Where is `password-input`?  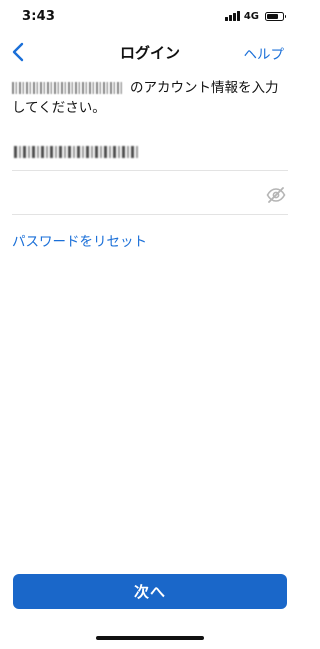 password-input is located at coordinates (132, 195).